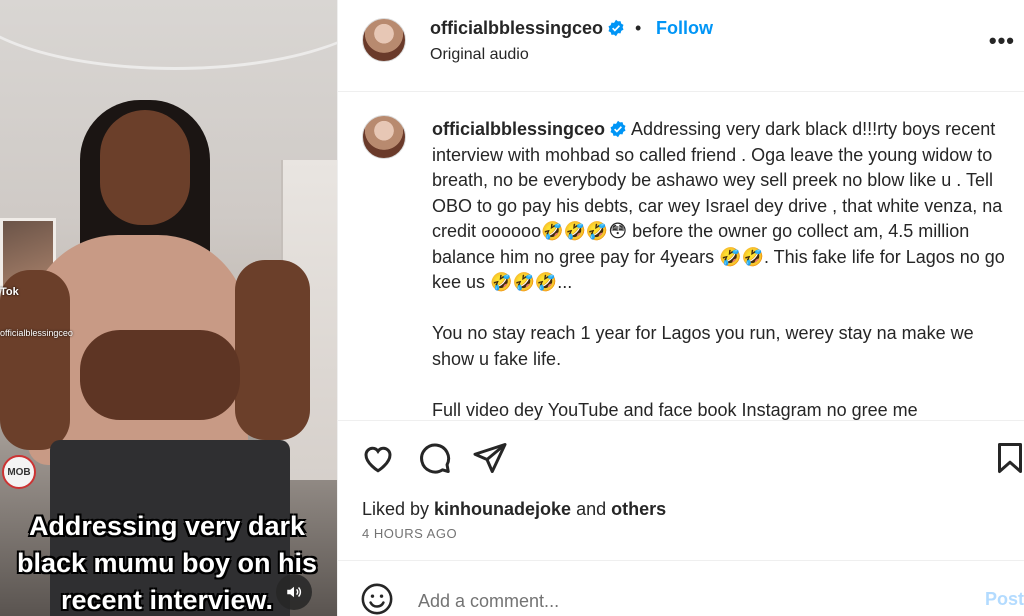  I want to click on audio-link: Original audio, so click(479, 55).